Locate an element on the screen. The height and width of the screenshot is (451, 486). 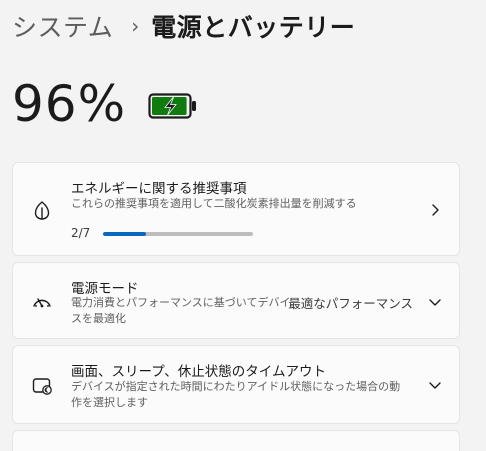
power-mode-icon is located at coordinates (42, 301).